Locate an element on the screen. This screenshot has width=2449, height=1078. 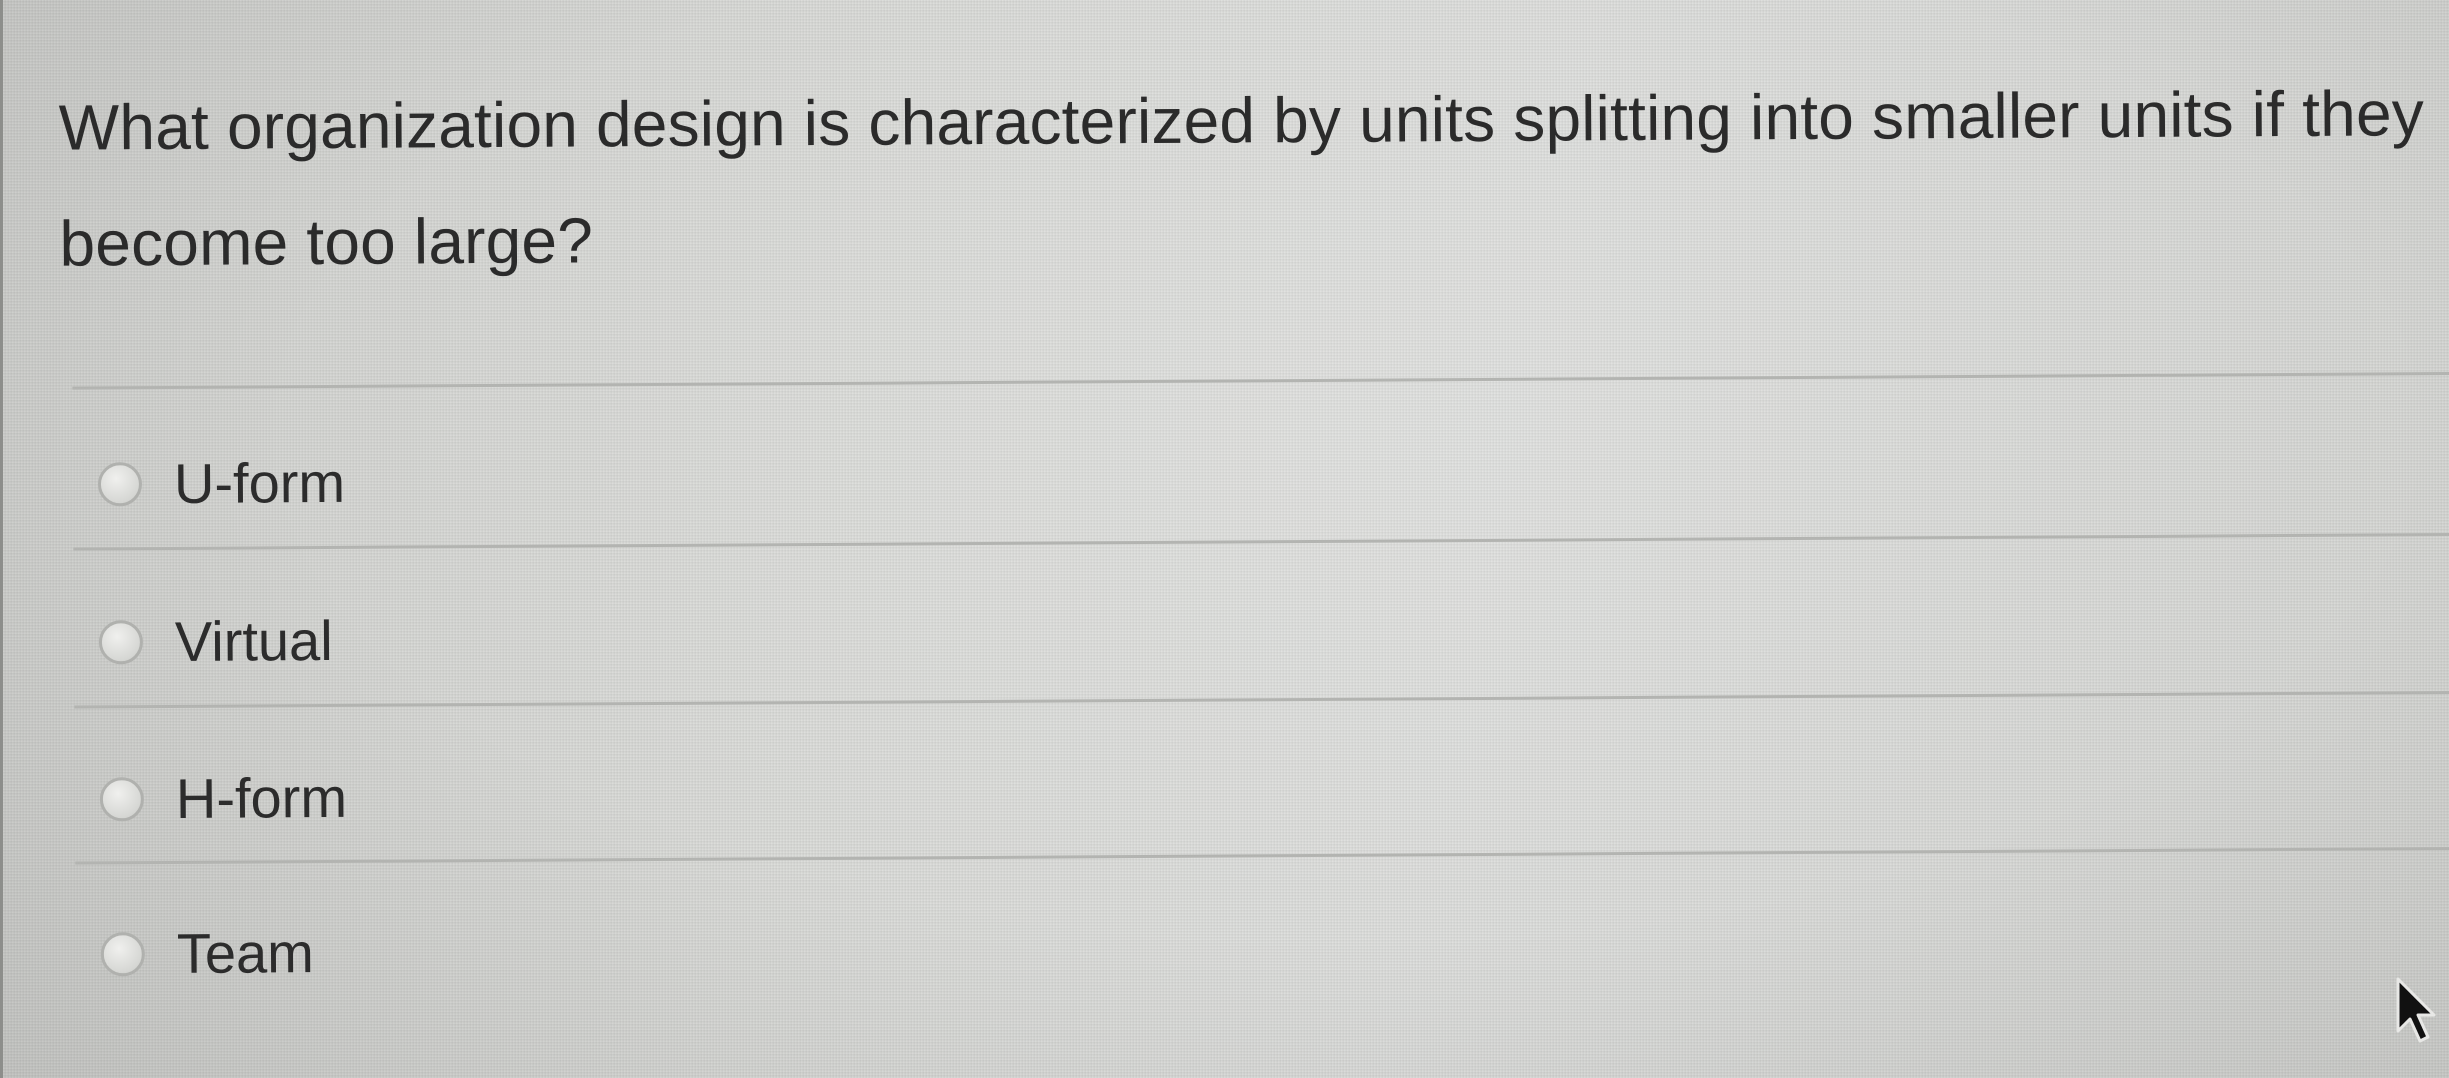
answer-label: U-form is located at coordinates (259, 482).